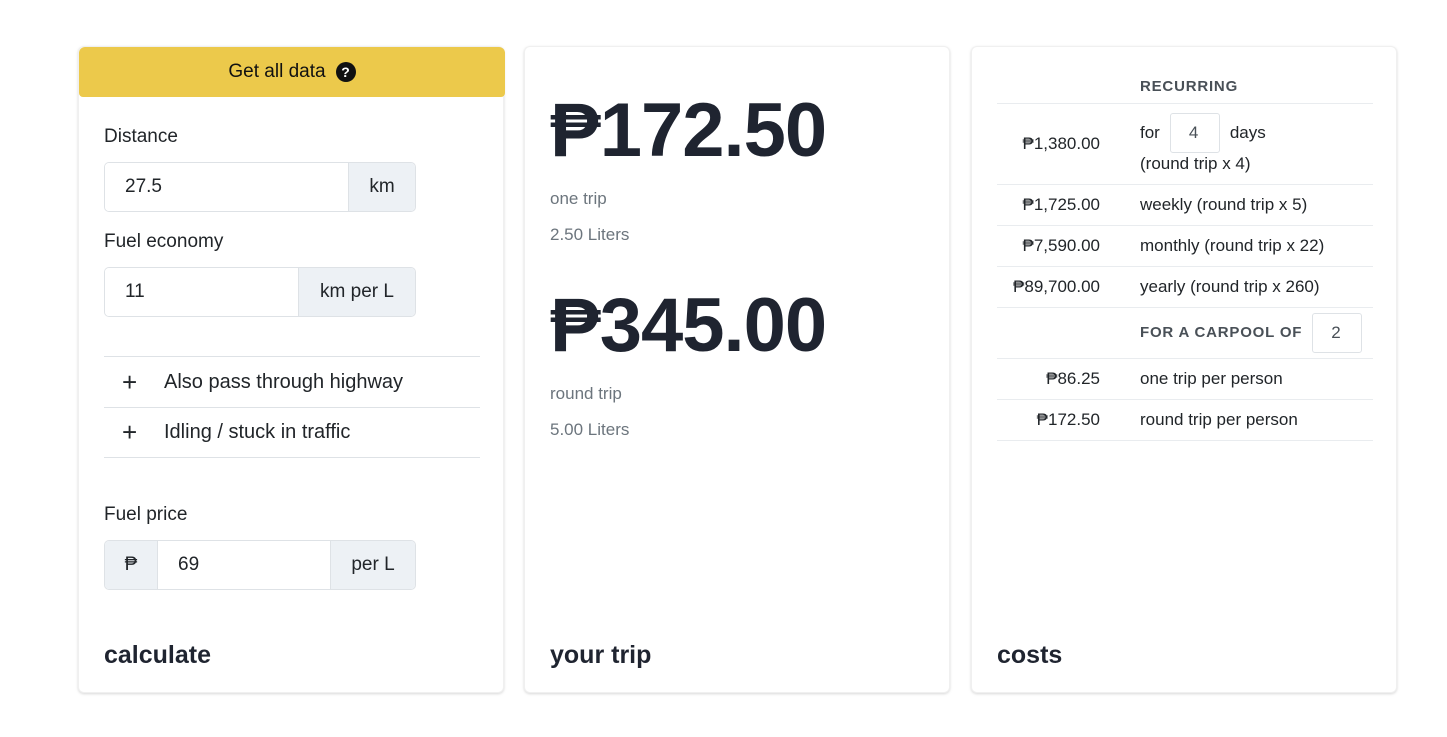  What do you see at coordinates (244, 565) in the screenshot?
I see `fuel-price-input` at bounding box center [244, 565].